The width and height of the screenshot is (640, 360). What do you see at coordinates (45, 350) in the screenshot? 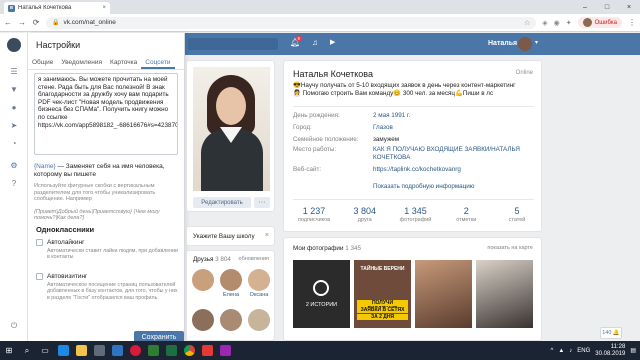
I see `task-view-icon: ▭` at bounding box center [45, 350].